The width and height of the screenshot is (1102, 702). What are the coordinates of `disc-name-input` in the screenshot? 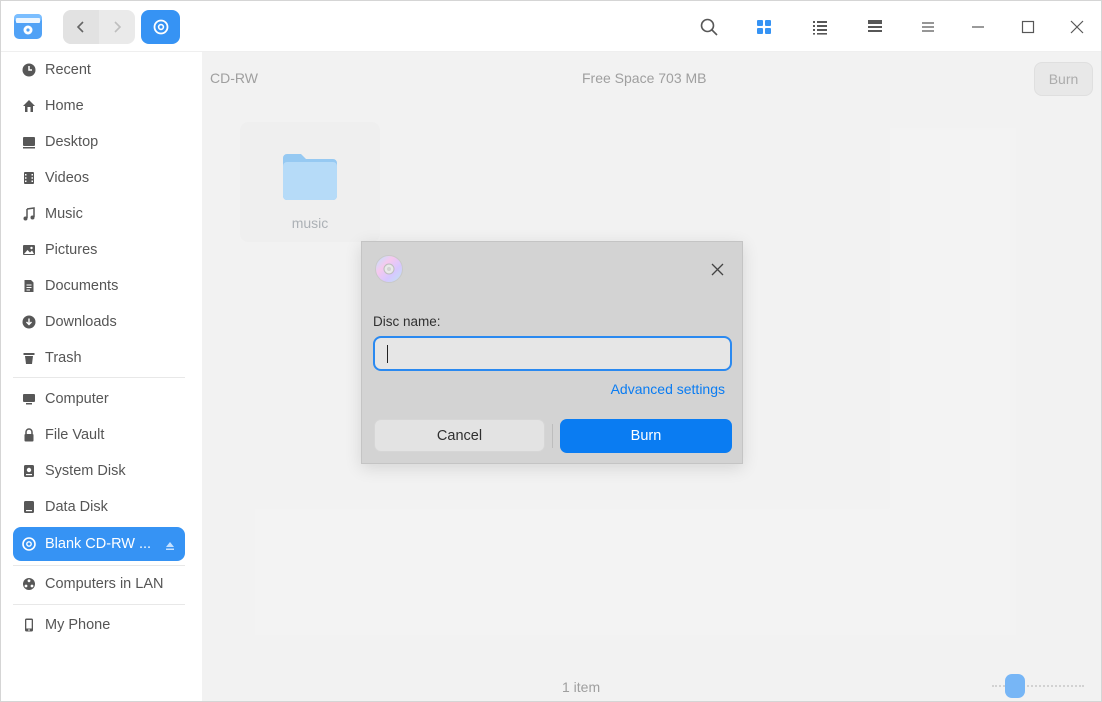 It's located at (552, 353).